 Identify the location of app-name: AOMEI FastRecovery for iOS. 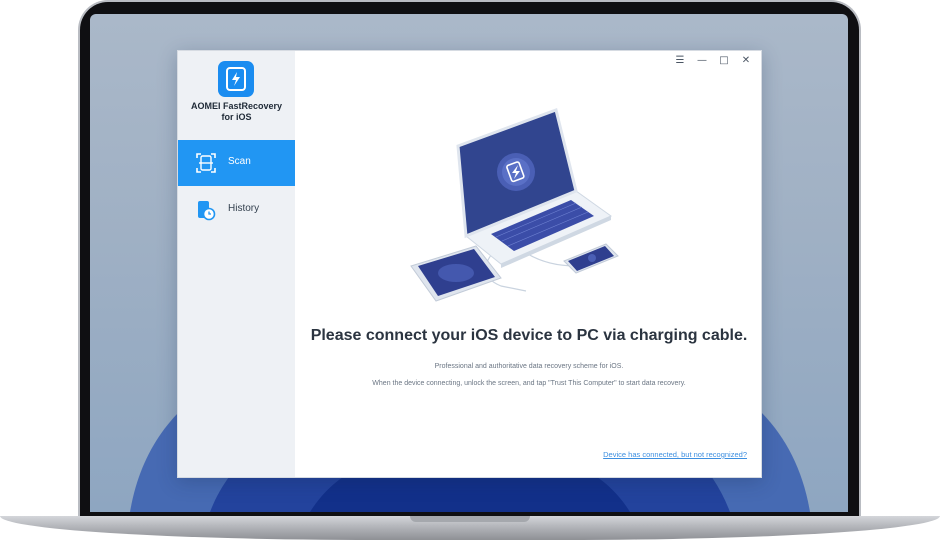
(236, 112).